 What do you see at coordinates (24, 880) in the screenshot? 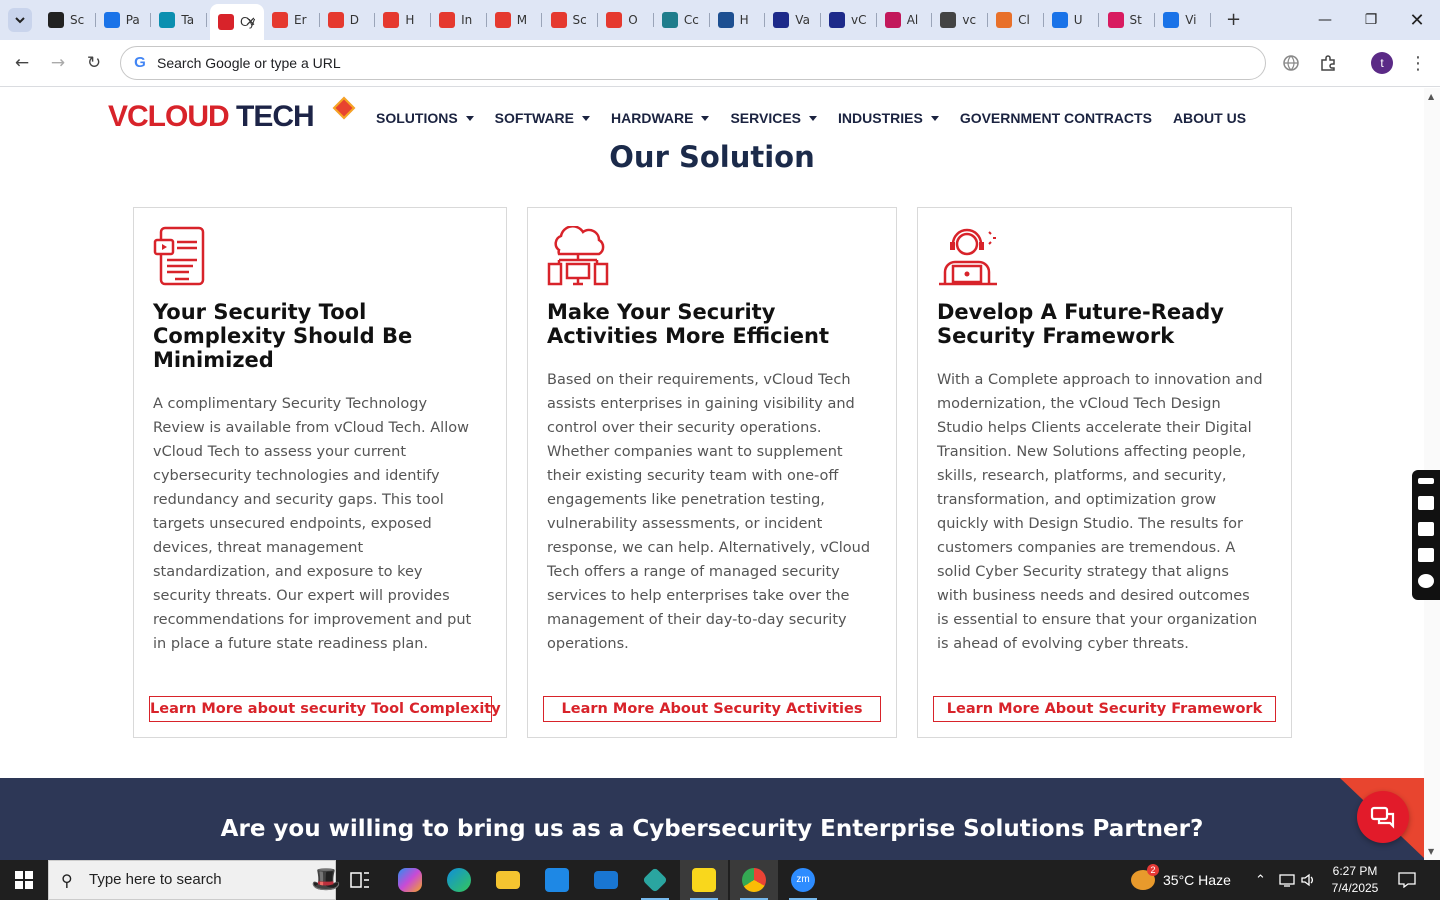
I see `start-button` at bounding box center [24, 880].